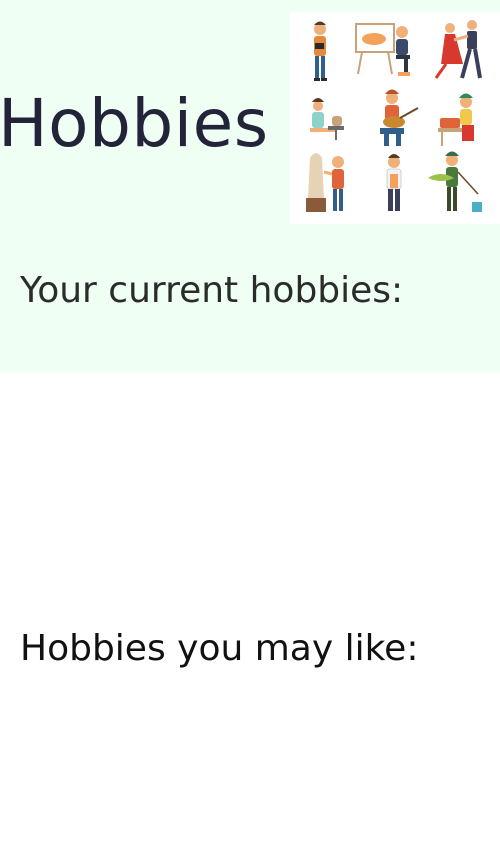  I want to click on current-hobbies-list, so click(250, 340).